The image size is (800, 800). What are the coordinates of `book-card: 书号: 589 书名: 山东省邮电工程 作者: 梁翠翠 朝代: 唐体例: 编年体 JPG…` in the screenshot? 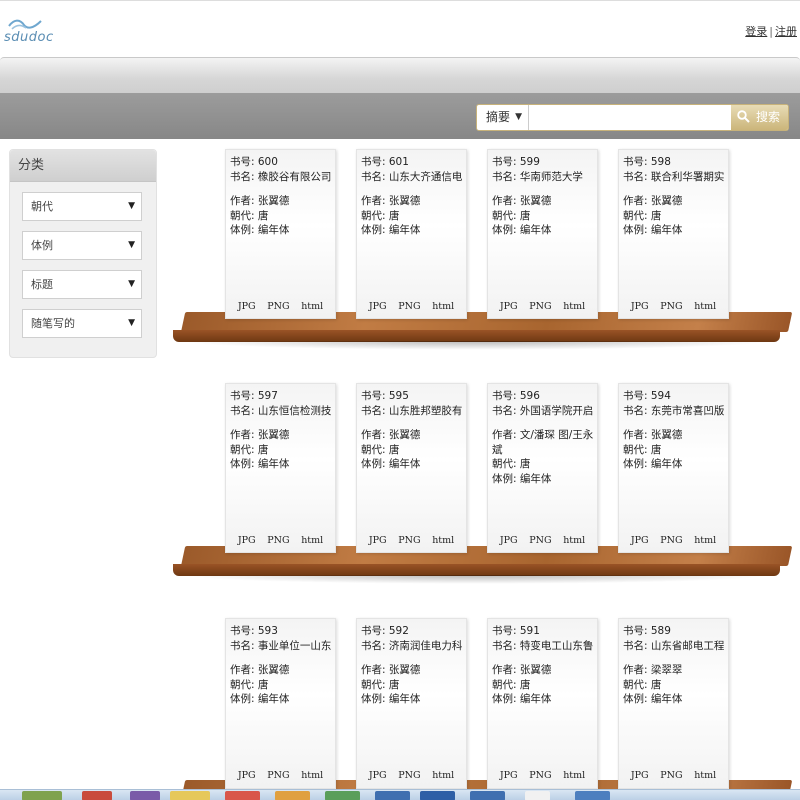 It's located at (673, 703).